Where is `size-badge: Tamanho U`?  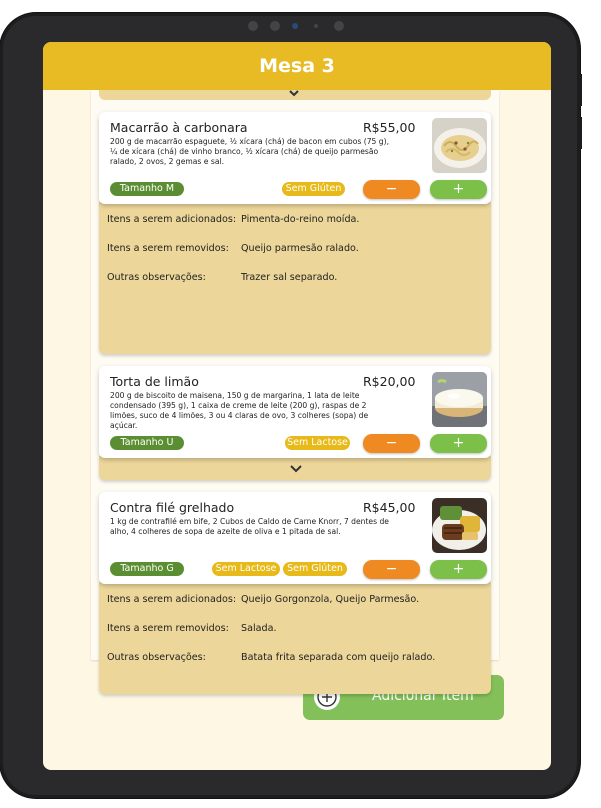
size-badge: Tamanho U is located at coordinates (147, 443).